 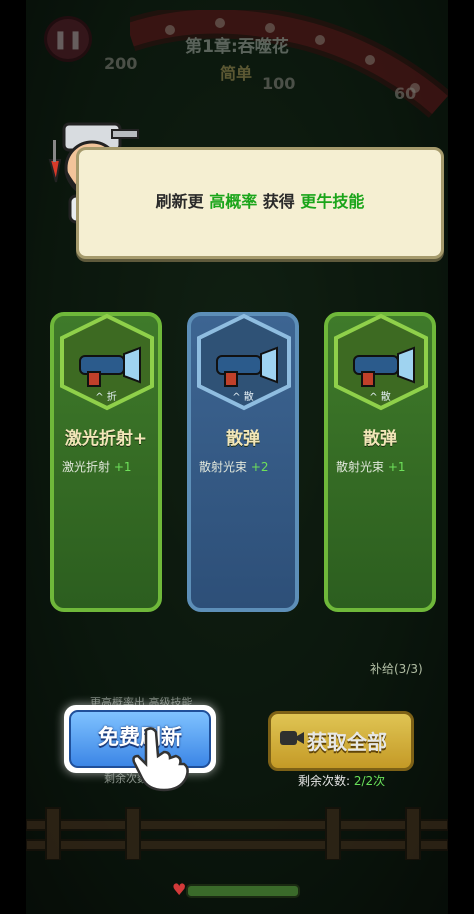 I want to click on skill-desc: 散射光束 +1, so click(x=371, y=466).